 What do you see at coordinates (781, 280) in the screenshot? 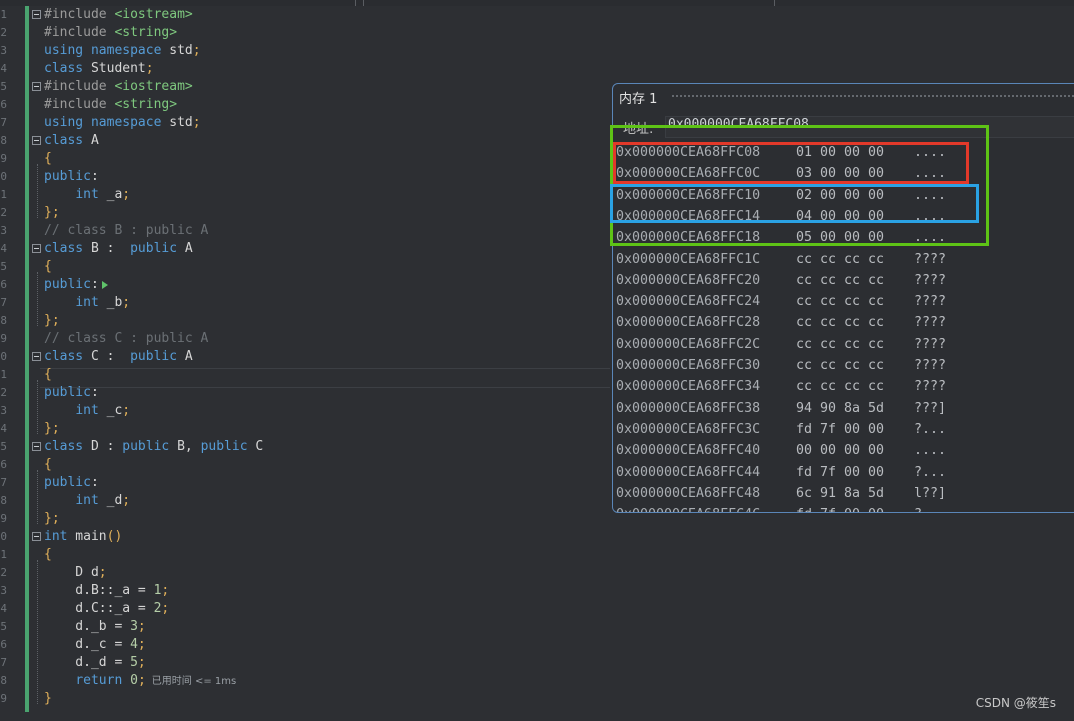
I see `memory-row: 0x000000CEA68FFC20 cc cc cc cc????` at bounding box center [781, 280].